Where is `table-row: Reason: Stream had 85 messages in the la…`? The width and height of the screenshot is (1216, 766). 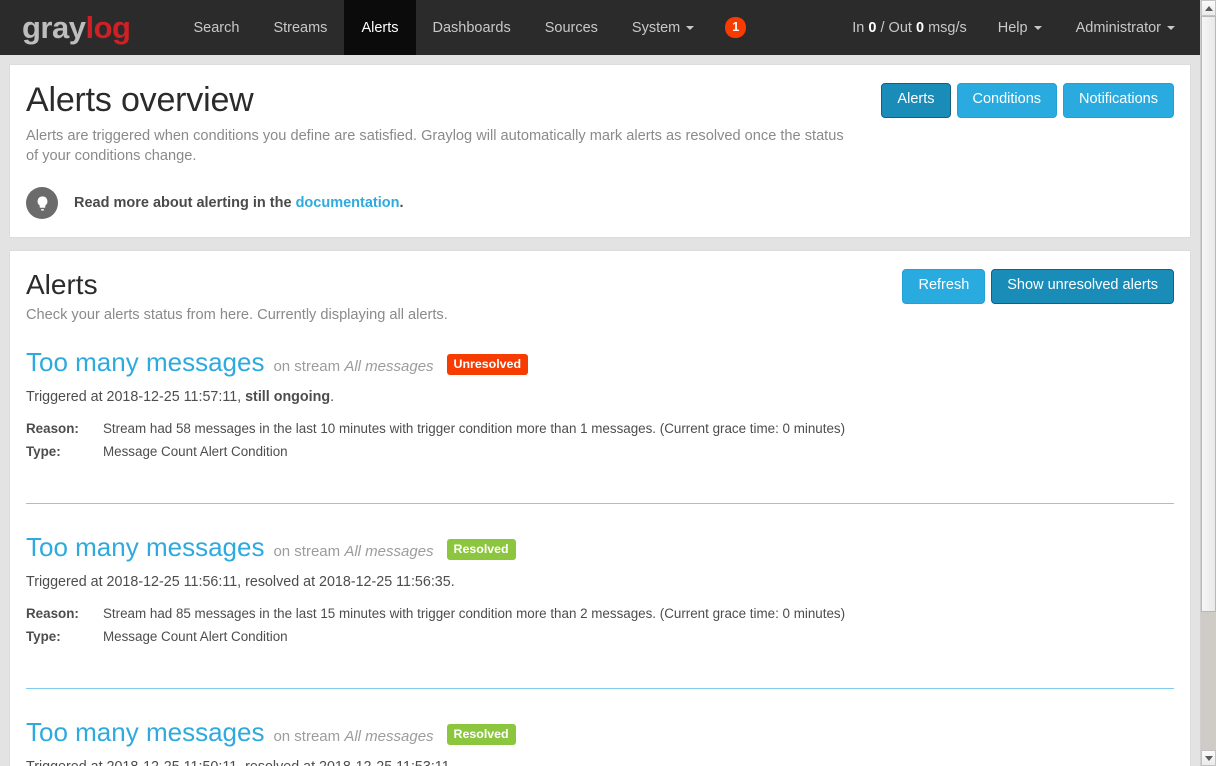
table-row: Reason: Stream had 85 messages in the la… is located at coordinates (435, 617).